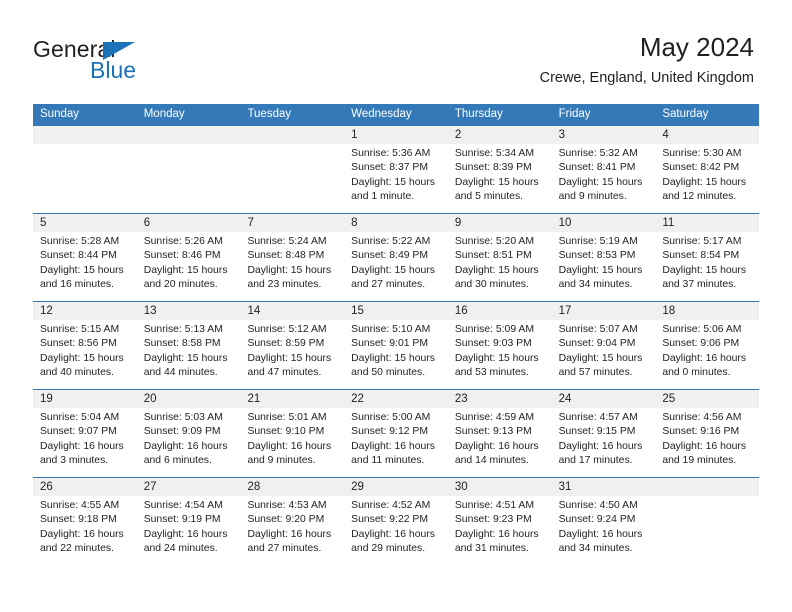  What do you see at coordinates (85, 311) in the screenshot?
I see `day-number: 12` at bounding box center [85, 311].